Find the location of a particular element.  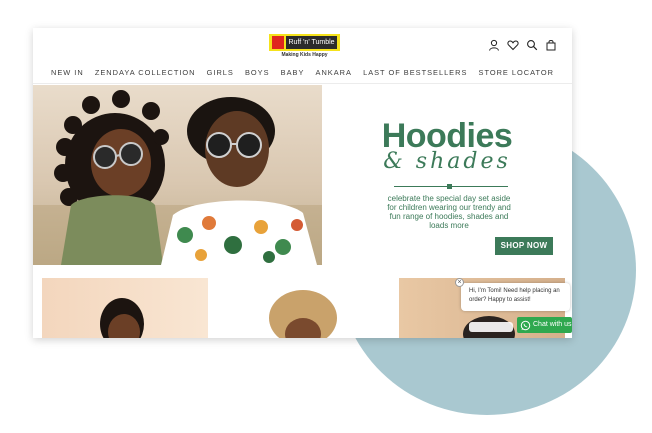

chat-with-us-button: Chat with us is located at coordinates (544, 325).